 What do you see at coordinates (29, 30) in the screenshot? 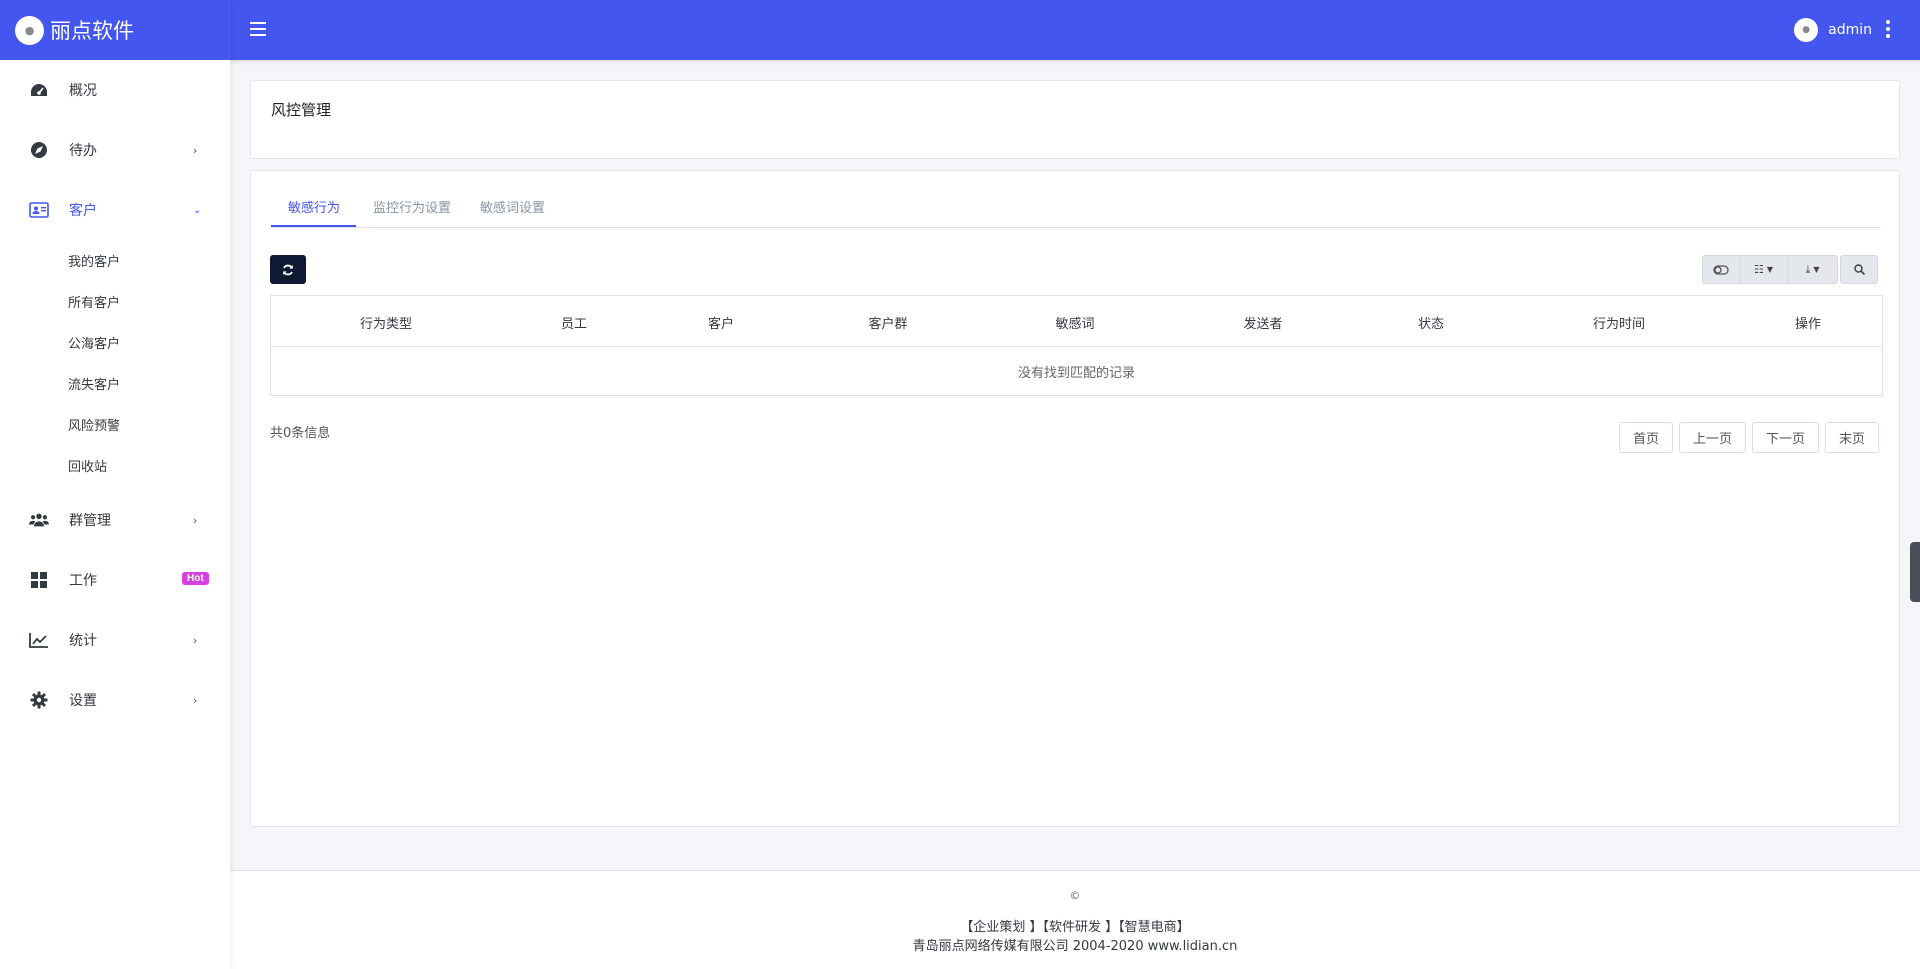
I see `logo-icon: ●` at bounding box center [29, 30].